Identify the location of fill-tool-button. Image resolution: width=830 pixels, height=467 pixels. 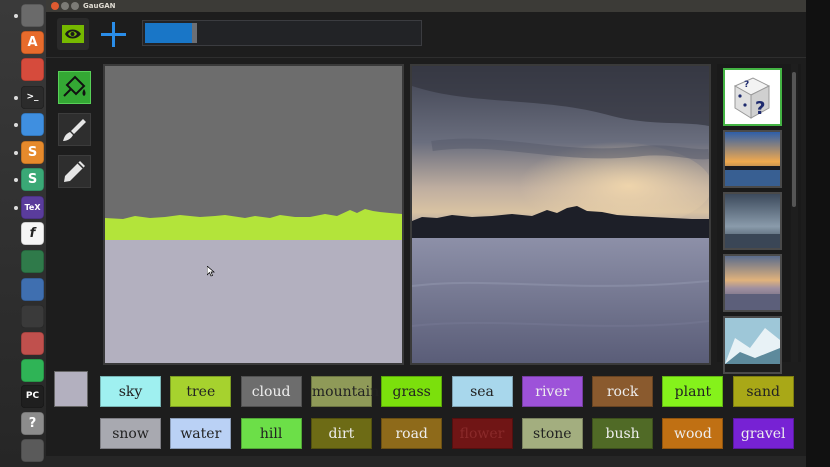
(74, 87).